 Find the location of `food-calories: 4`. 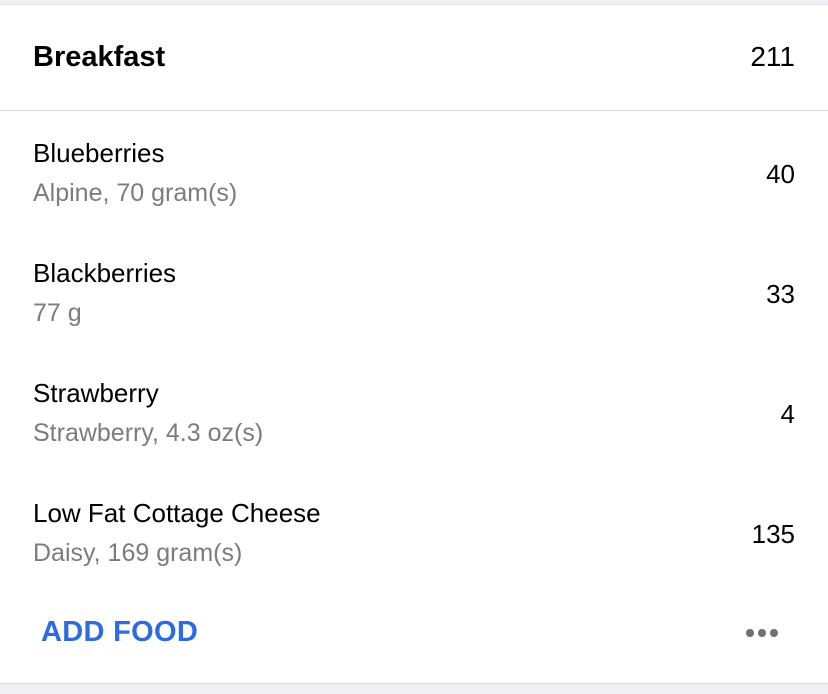

food-calories: 4 is located at coordinates (787, 414).